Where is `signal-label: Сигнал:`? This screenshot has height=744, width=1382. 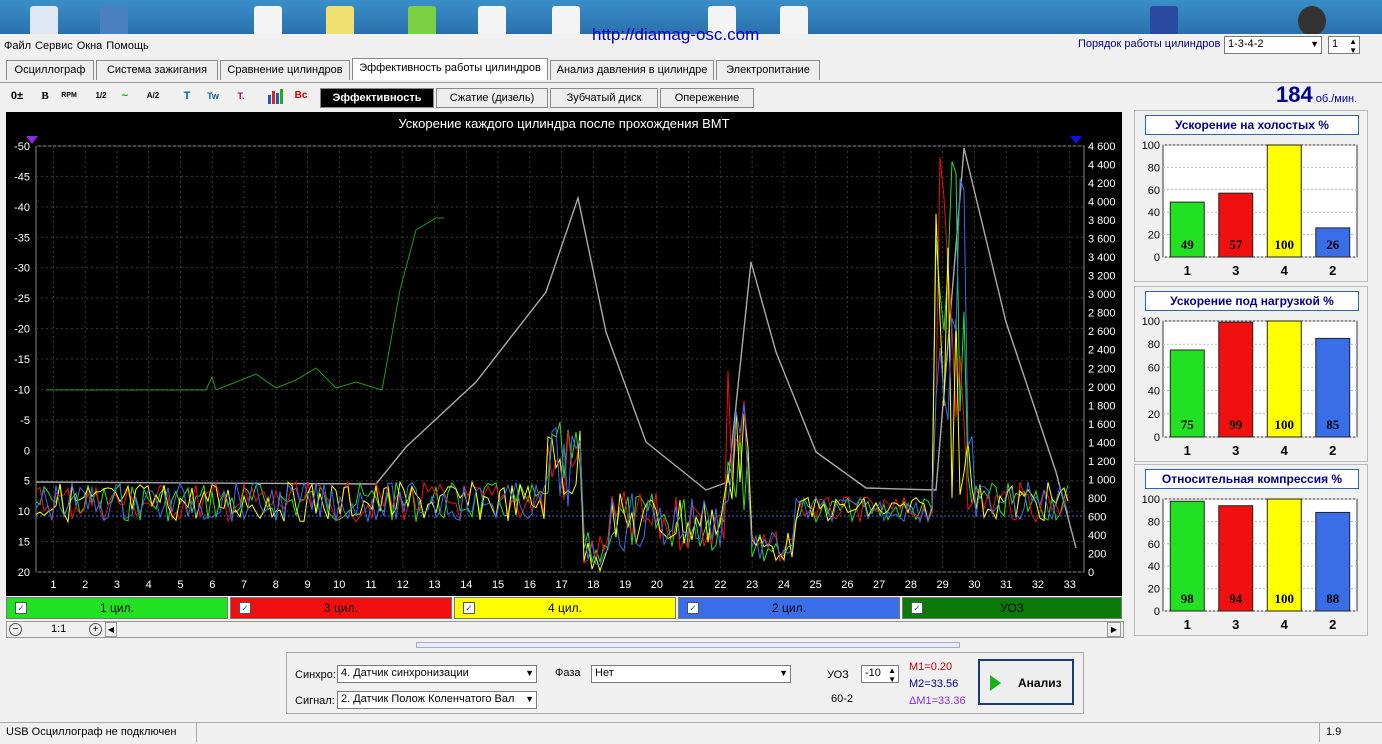
signal-label: Сигнал: is located at coordinates (315, 701).